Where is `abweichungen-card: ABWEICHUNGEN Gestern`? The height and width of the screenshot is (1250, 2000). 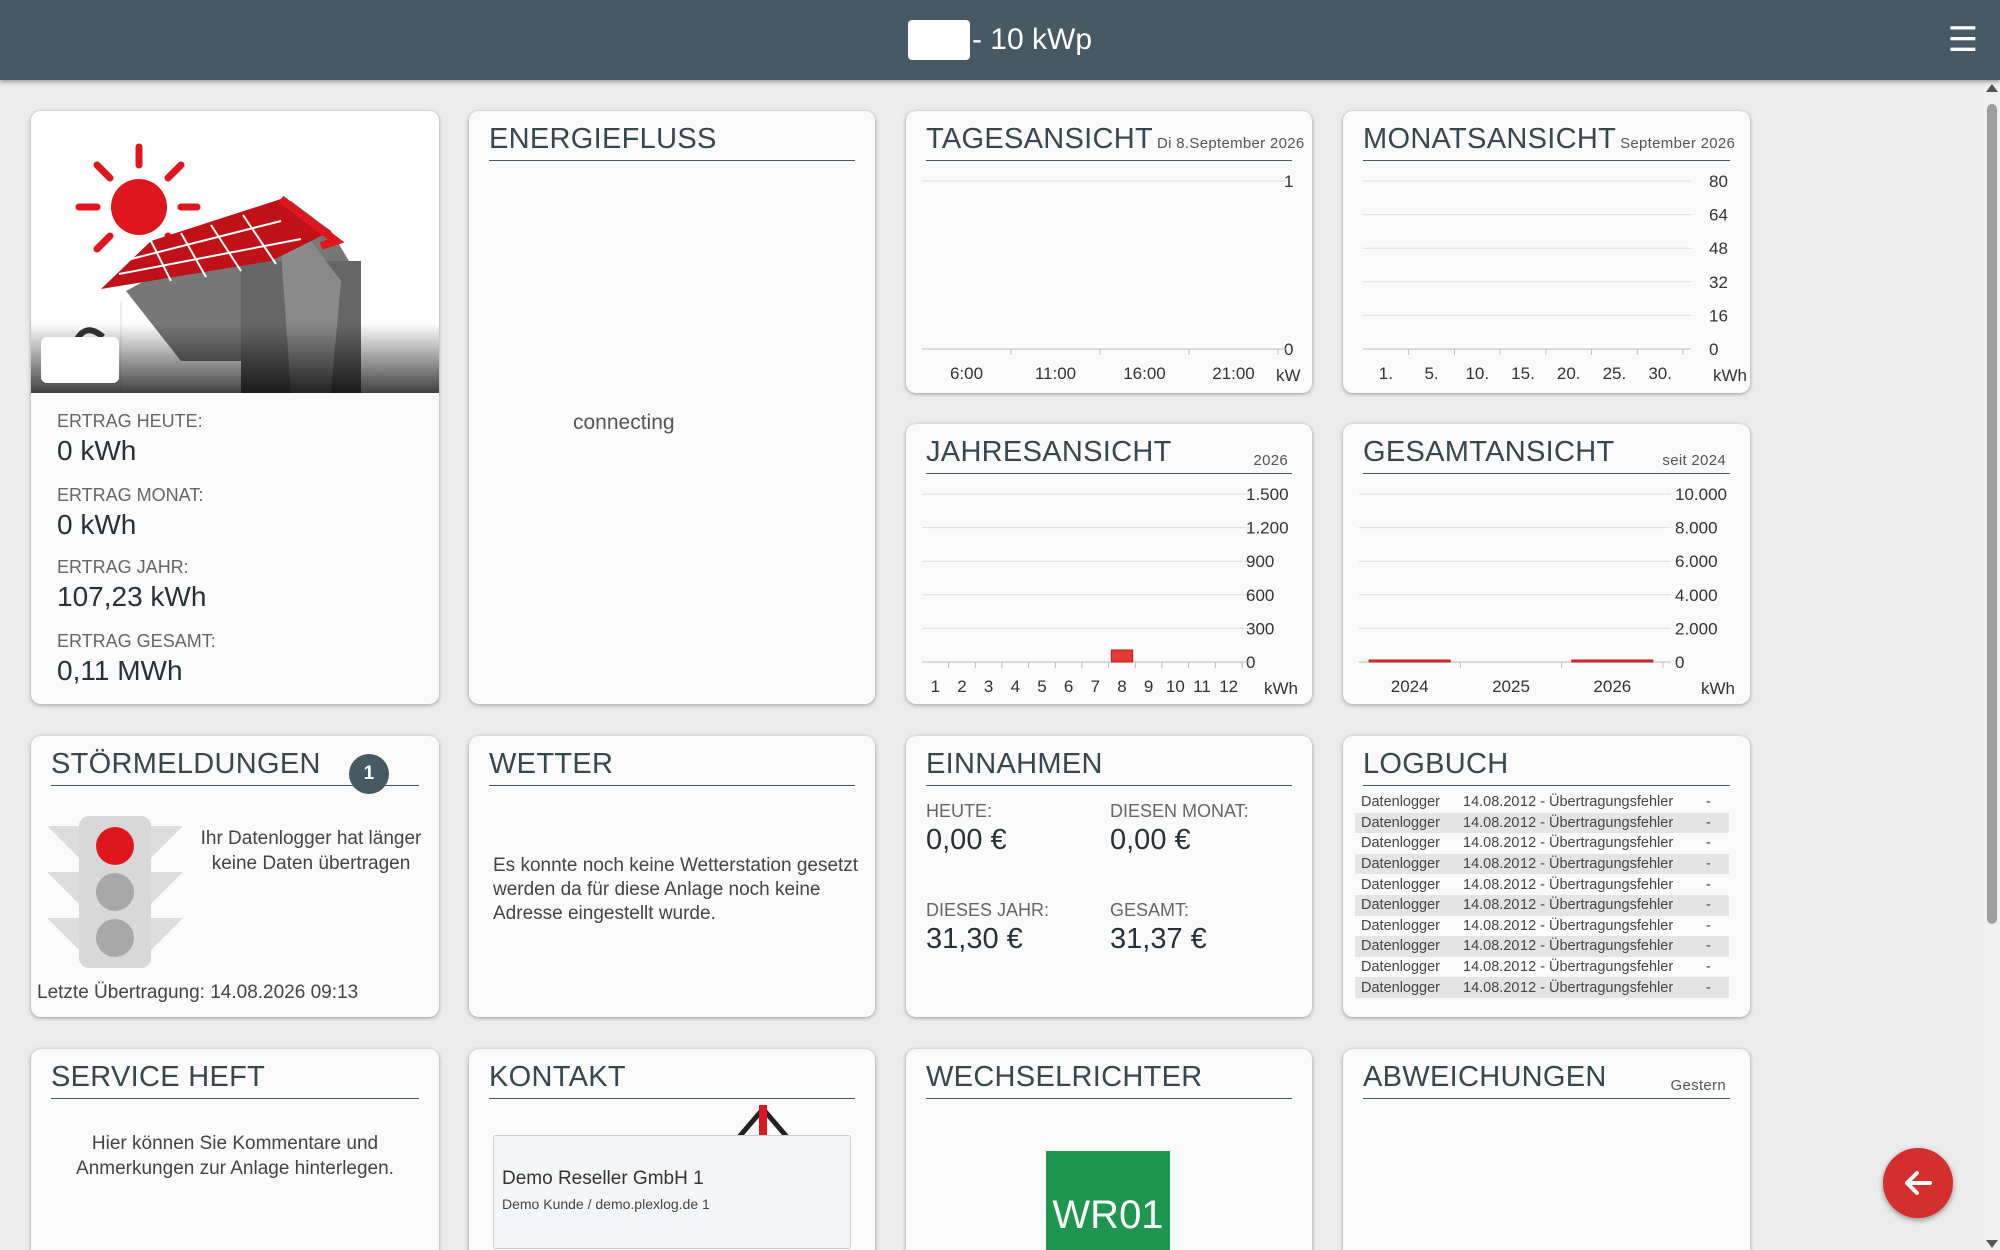 abweichungen-card: ABWEICHUNGEN Gestern is located at coordinates (1546, 1149).